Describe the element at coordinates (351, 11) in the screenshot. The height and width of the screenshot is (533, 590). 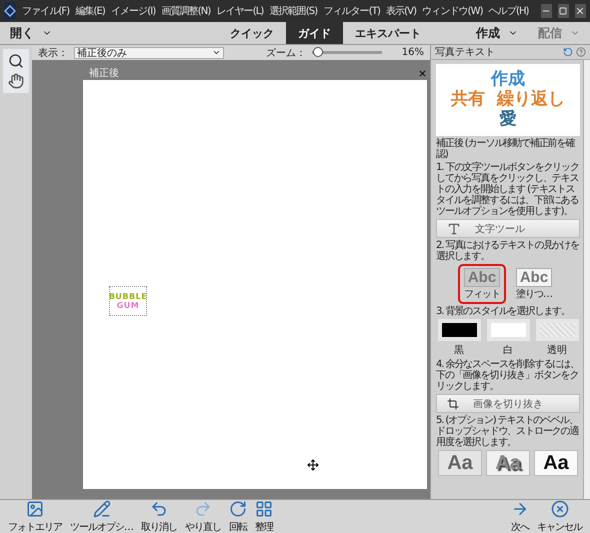
I see `menu-item: フィルター(T)` at that location.